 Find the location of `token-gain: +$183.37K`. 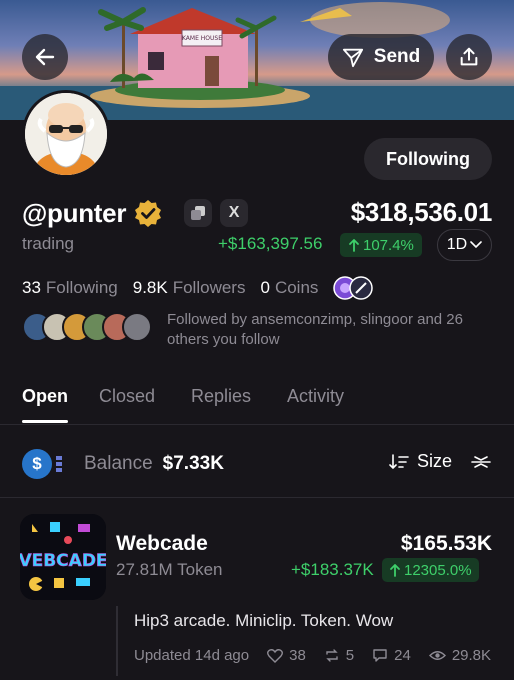

token-gain: +$183.37K is located at coordinates (332, 569).